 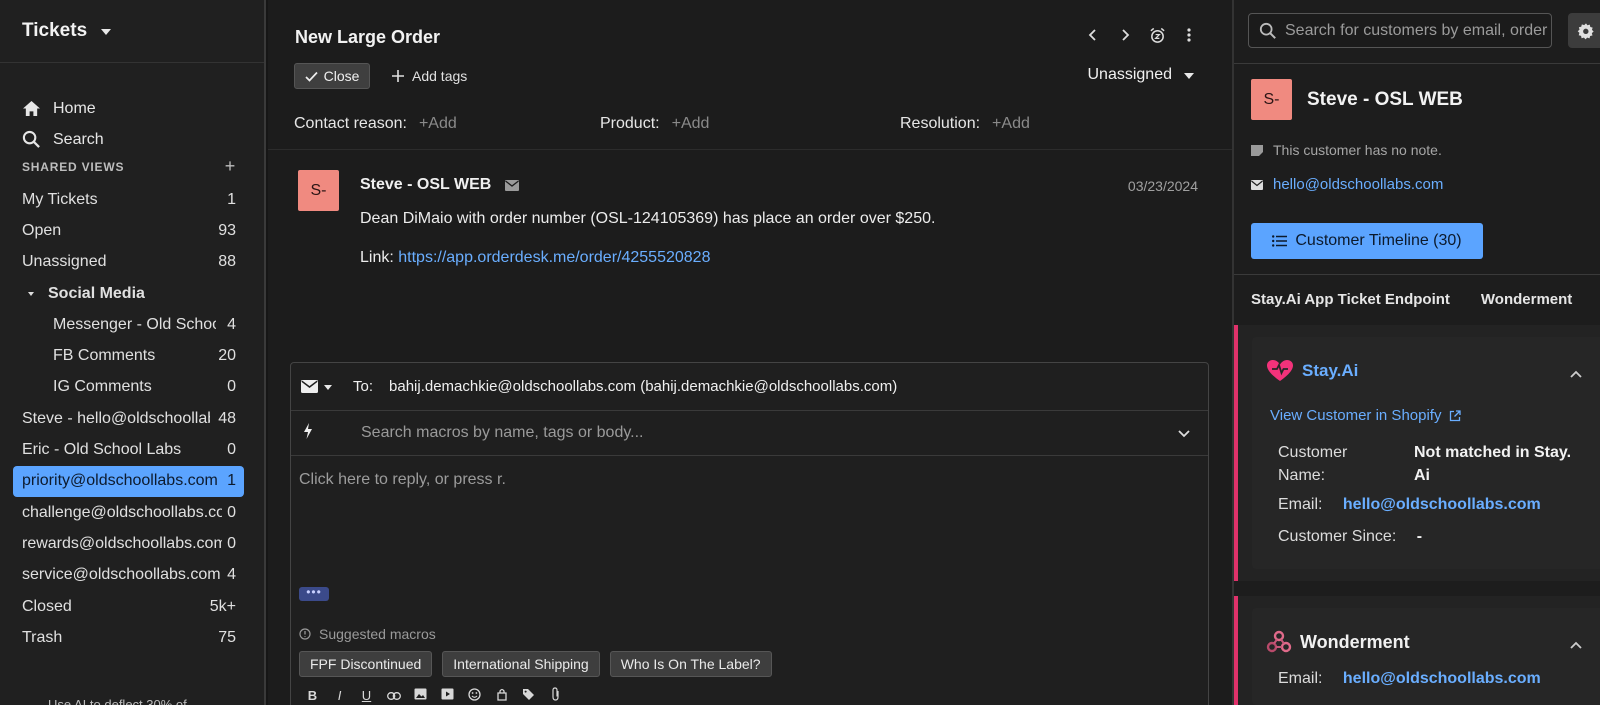 I want to click on customer-email-text: hello@oldschoollabs.com, so click(x=1358, y=184).